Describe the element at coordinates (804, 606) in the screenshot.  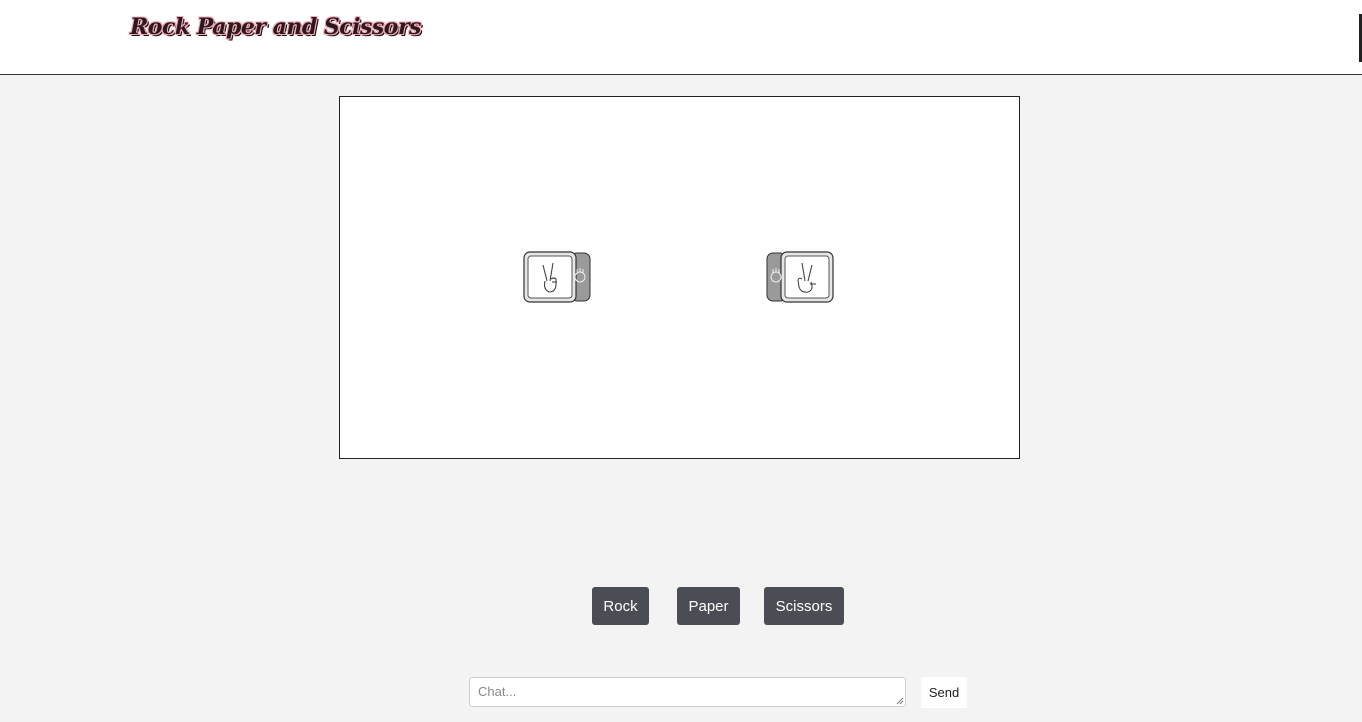
I see `scissors-button: Scissors` at that location.